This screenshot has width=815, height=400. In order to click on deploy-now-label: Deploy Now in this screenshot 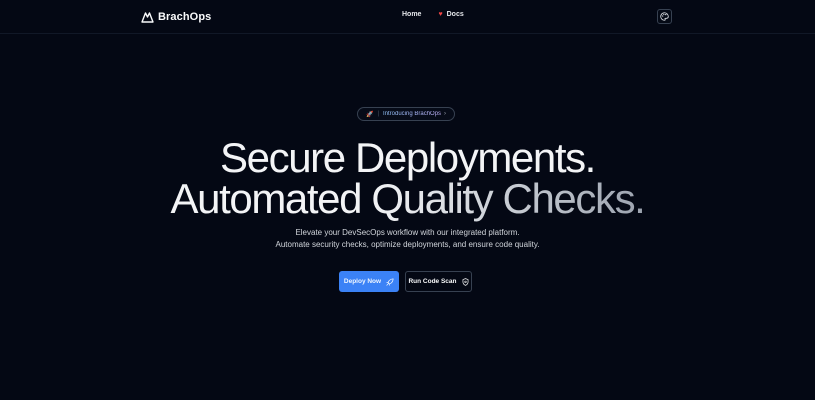, I will do `click(362, 281)`.